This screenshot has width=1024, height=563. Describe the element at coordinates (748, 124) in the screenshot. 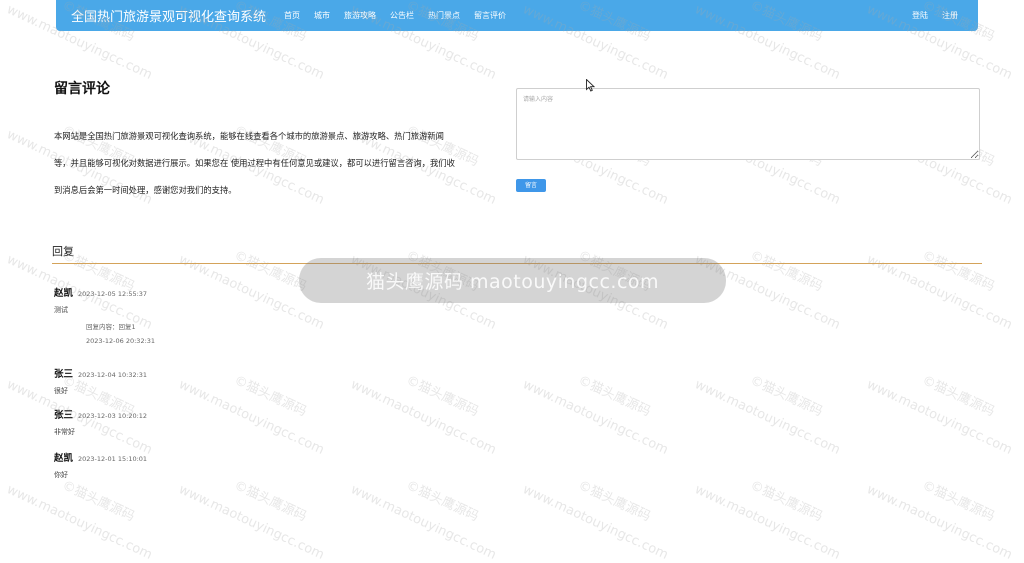

I see `message-input` at that location.